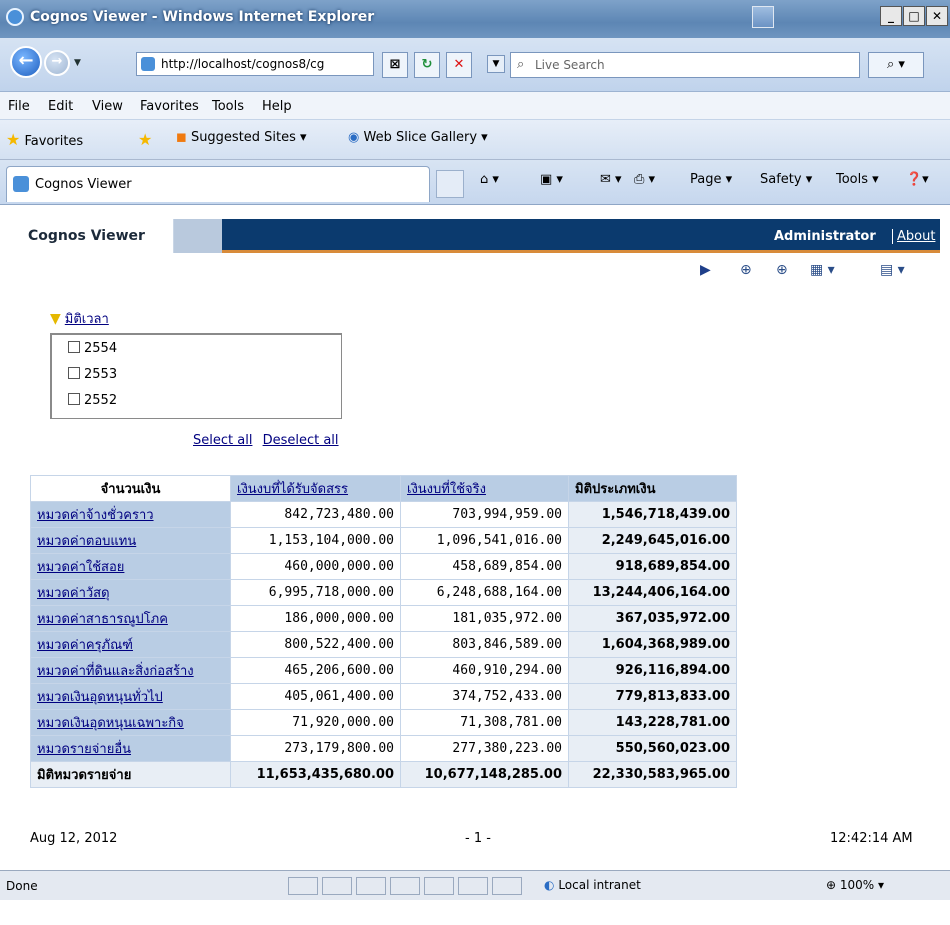 Image resolution: width=950 pixels, height=925 pixels. What do you see at coordinates (92, 374) in the screenshot?
I see `checkbox-2553: 2553` at bounding box center [92, 374].